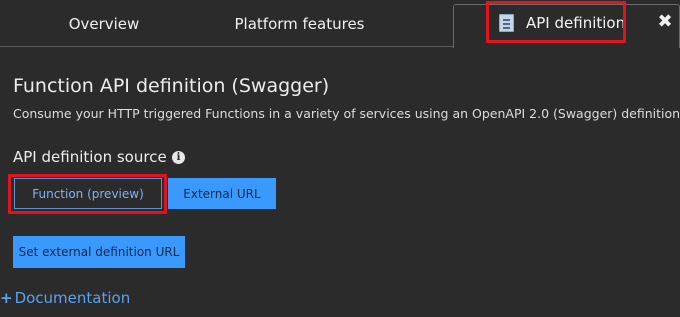 Image resolution: width=680 pixels, height=317 pixels. I want to click on documentation-link: + Documentation, so click(65, 298).